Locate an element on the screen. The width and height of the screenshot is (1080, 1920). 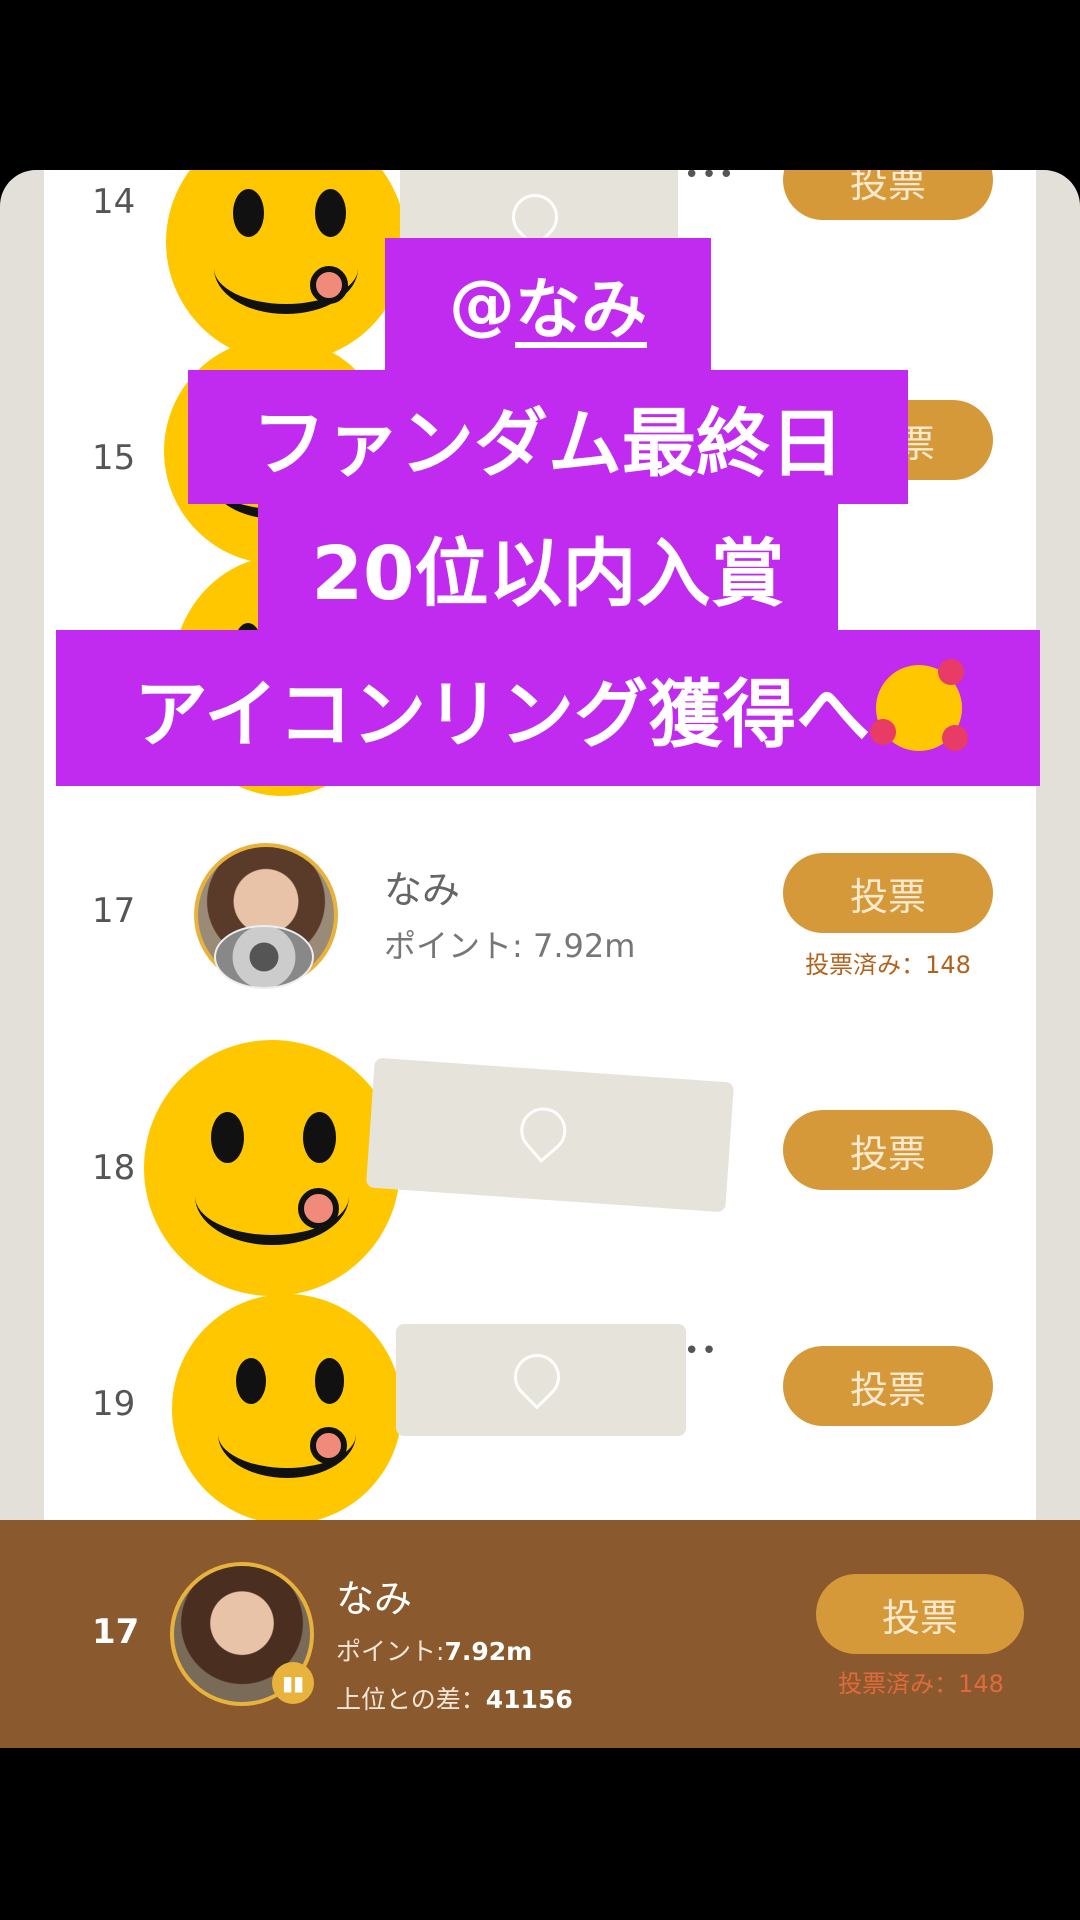
current-user-vote-button: 投票 is located at coordinates (920, 1614).